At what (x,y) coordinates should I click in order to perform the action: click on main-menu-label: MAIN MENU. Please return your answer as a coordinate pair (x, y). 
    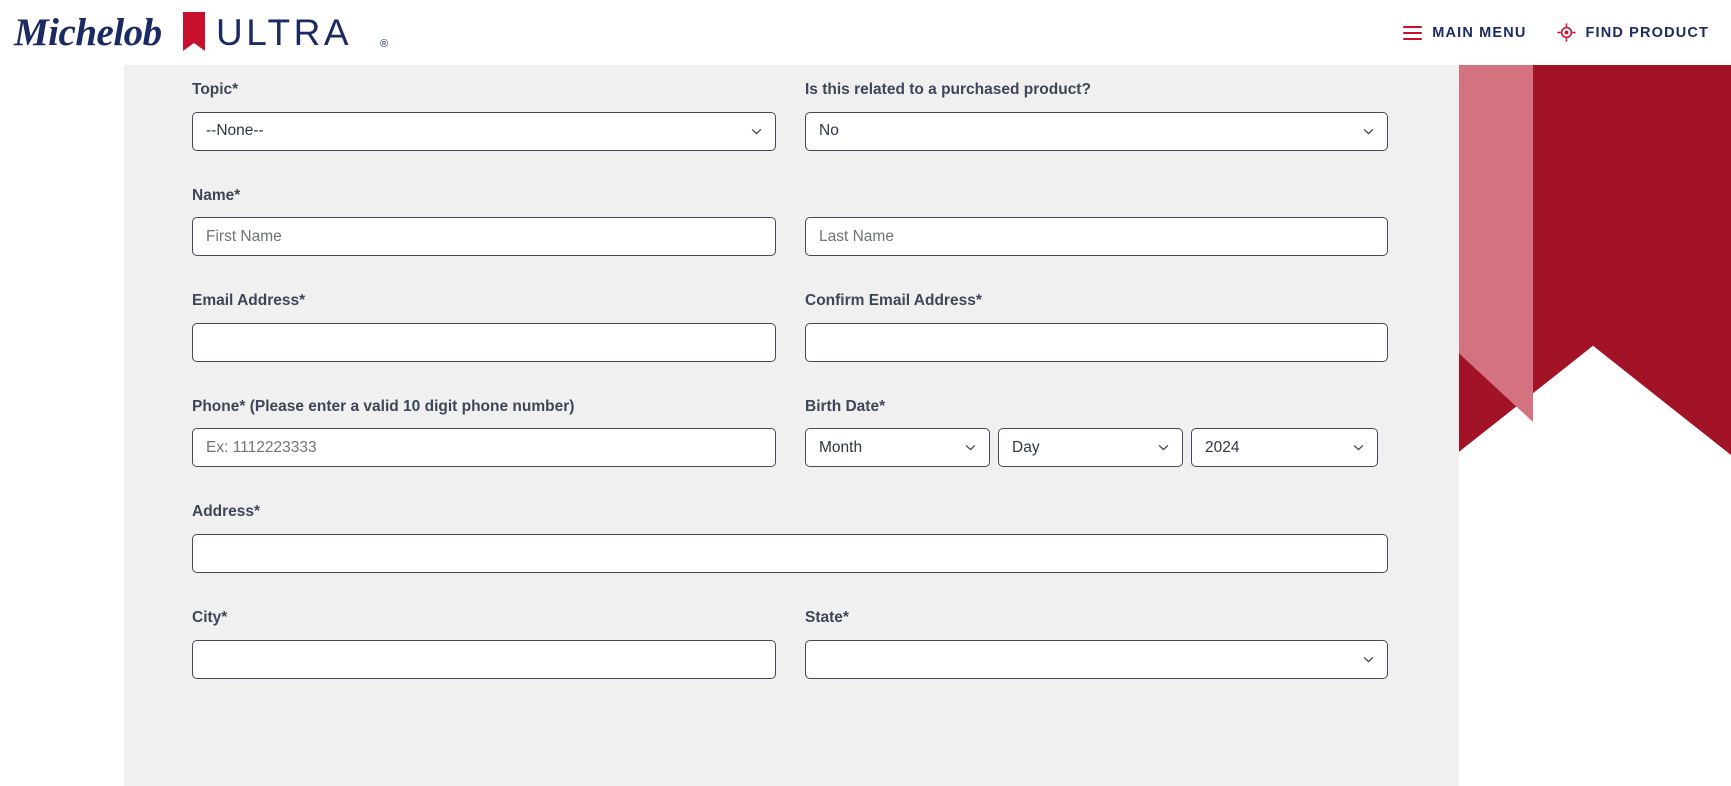
    Looking at the image, I should click on (1479, 32).